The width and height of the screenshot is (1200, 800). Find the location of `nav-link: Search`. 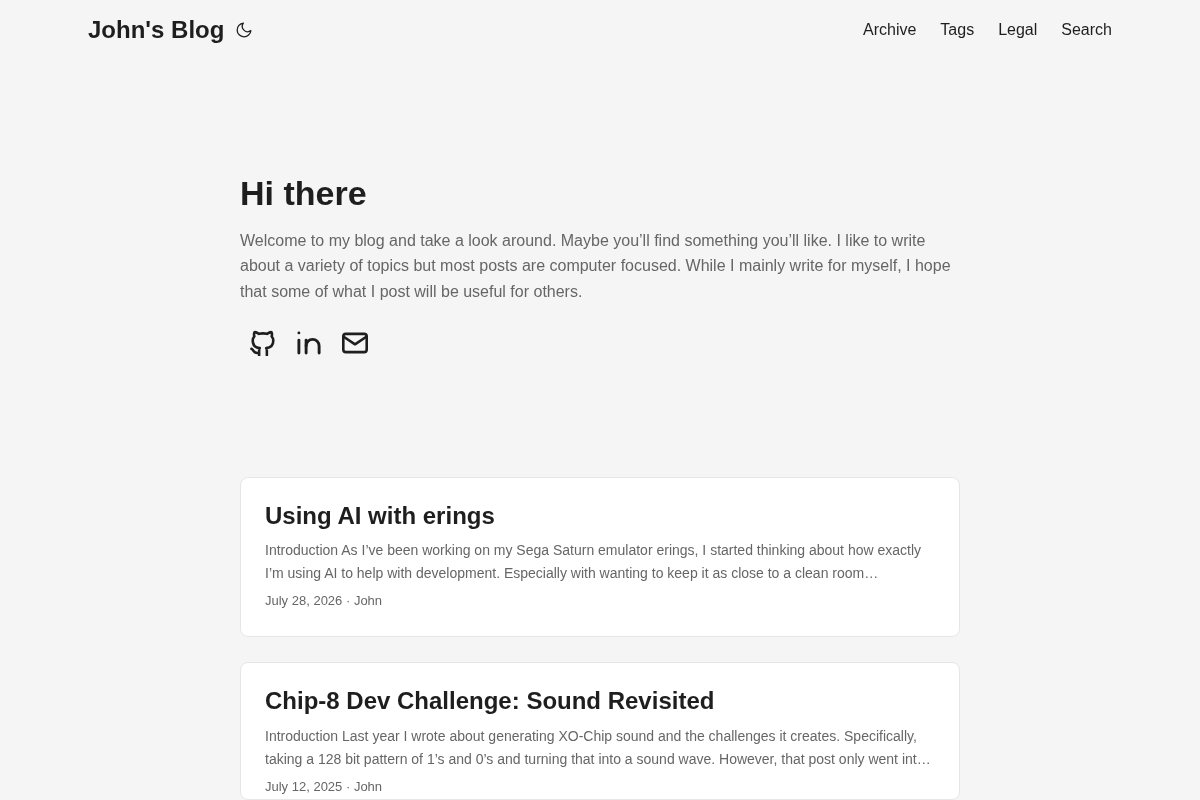

nav-link: Search is located at coordinates (1086, 30).